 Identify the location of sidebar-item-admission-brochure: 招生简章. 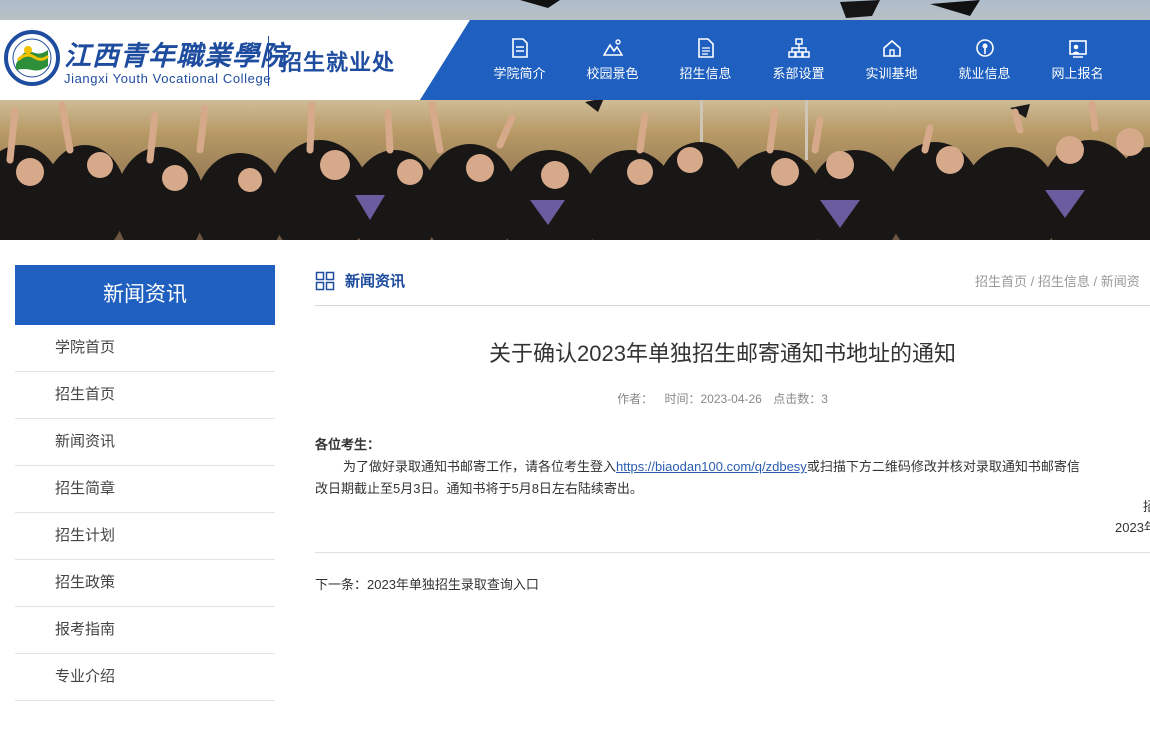
(145, 489).